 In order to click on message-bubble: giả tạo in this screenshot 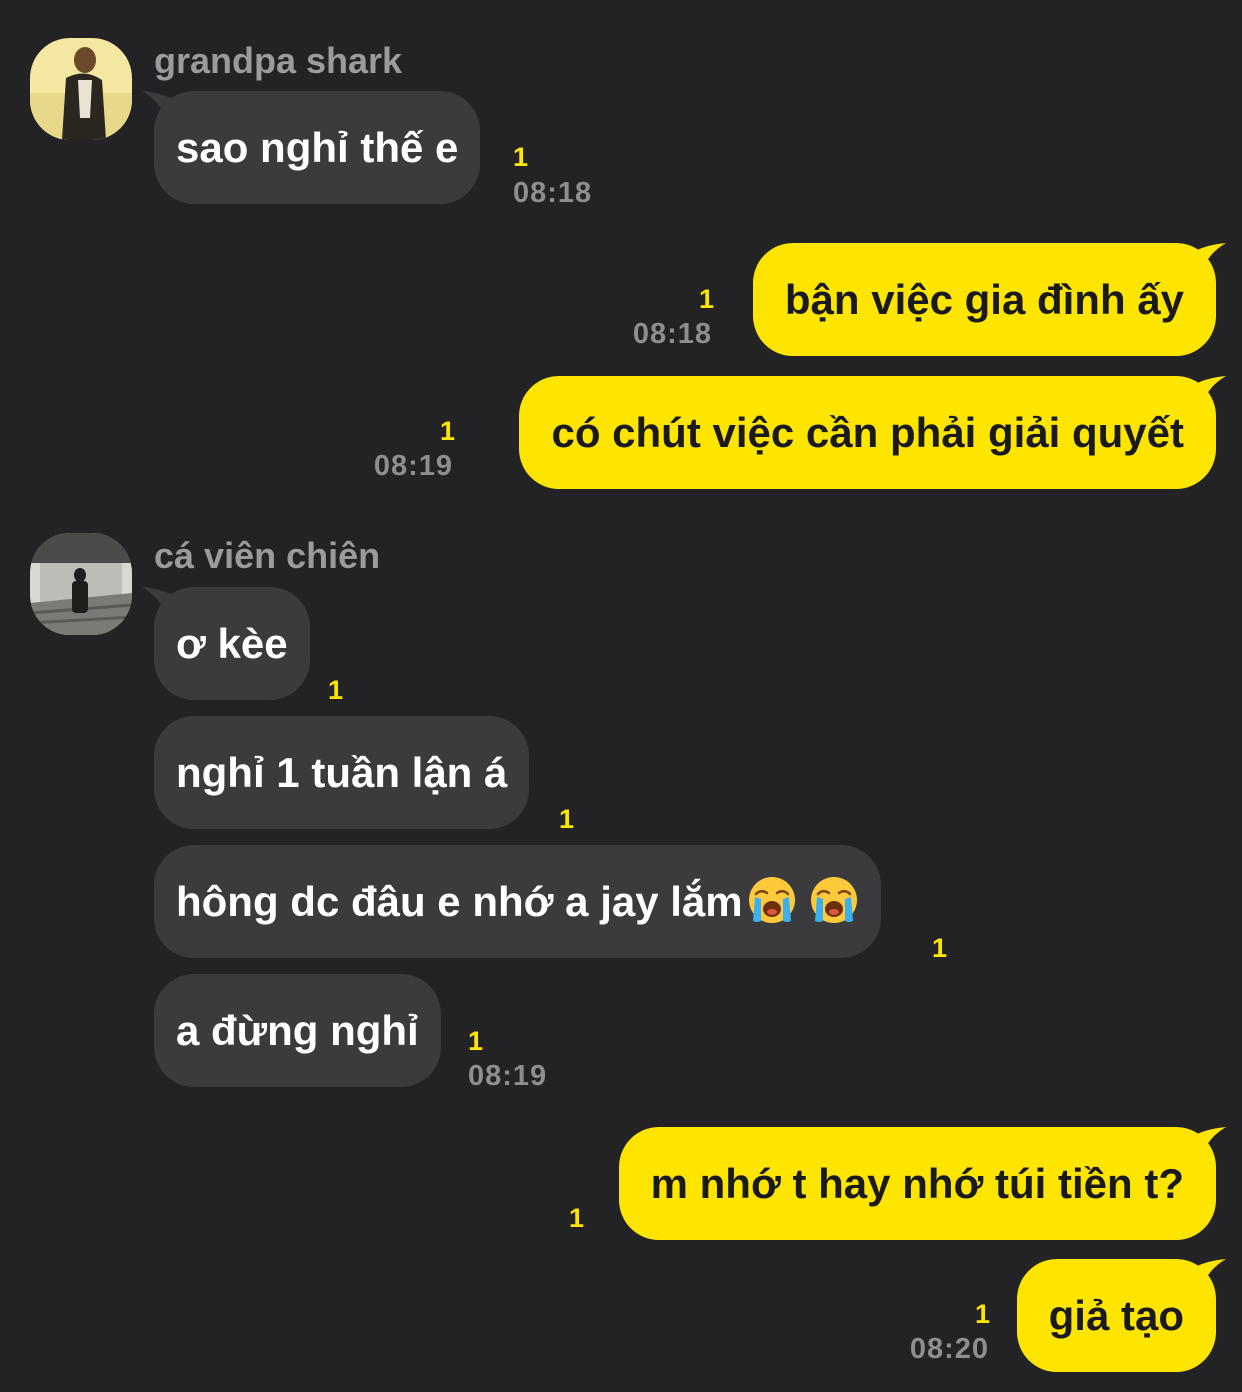, I will do `click(1116, 1315)`.